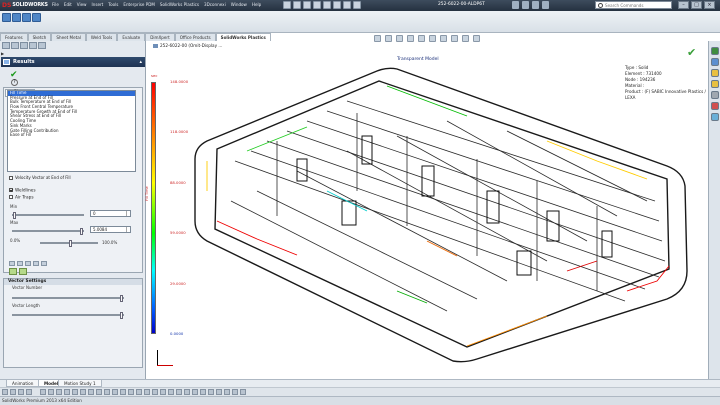  What do you see at coordinates (139, 4) in the screenshot?
I see `menu-item-enterprise-pdm: Enterprise PDM` at bounding box center [139, 4].